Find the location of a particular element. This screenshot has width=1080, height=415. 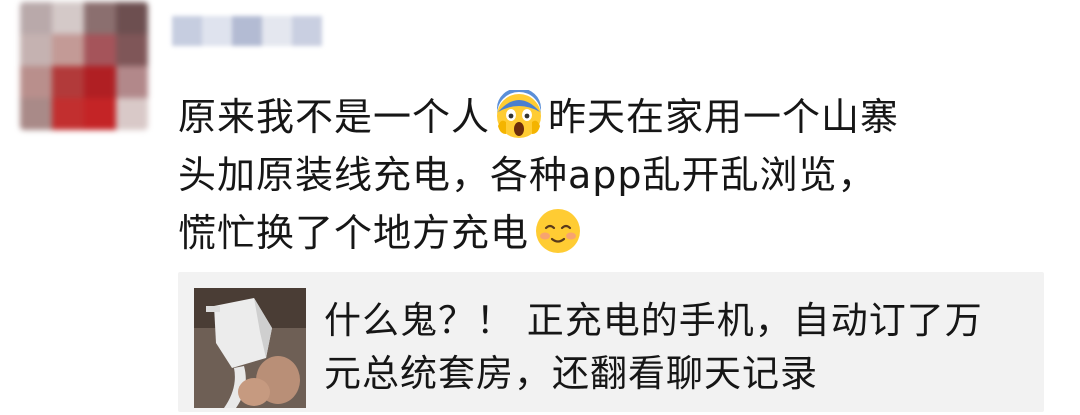

link-thumbnail is located at coordinates (250, 348).